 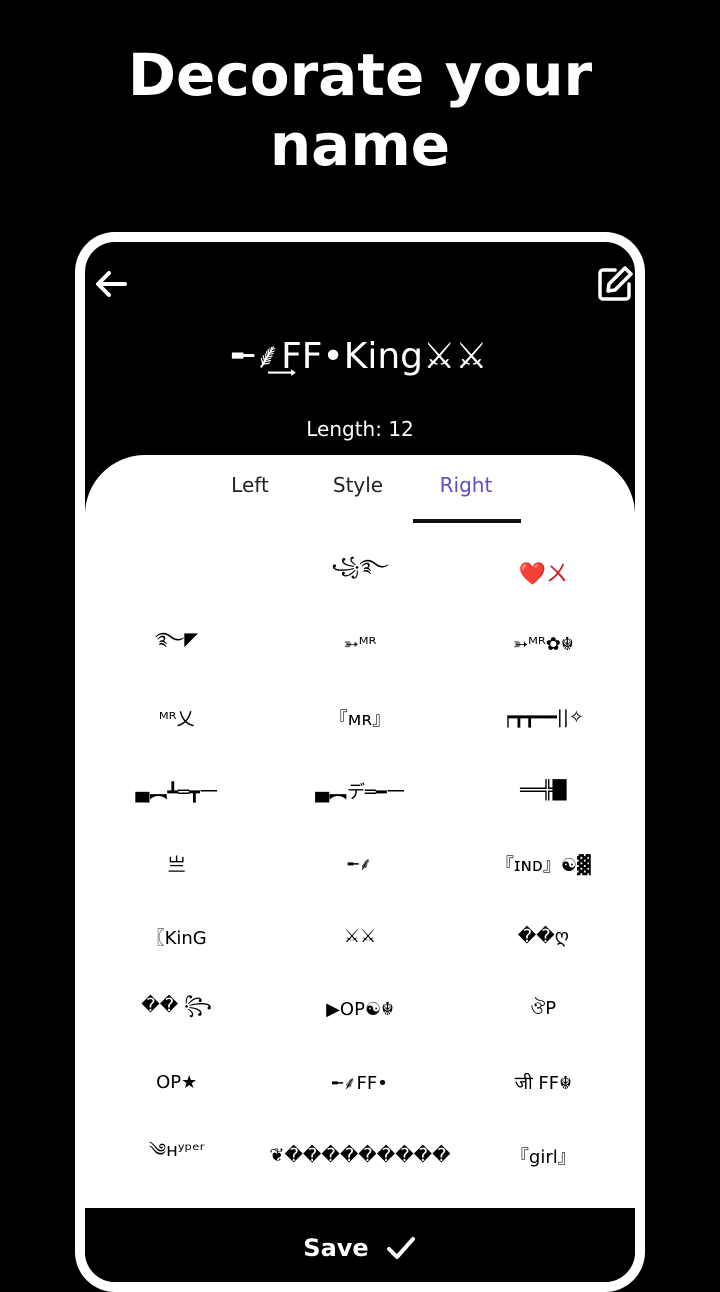 What do you see at coordinates (467, 521) in the screenshot?
I see `active-tab-indicator` at bounding box center [467, 521].